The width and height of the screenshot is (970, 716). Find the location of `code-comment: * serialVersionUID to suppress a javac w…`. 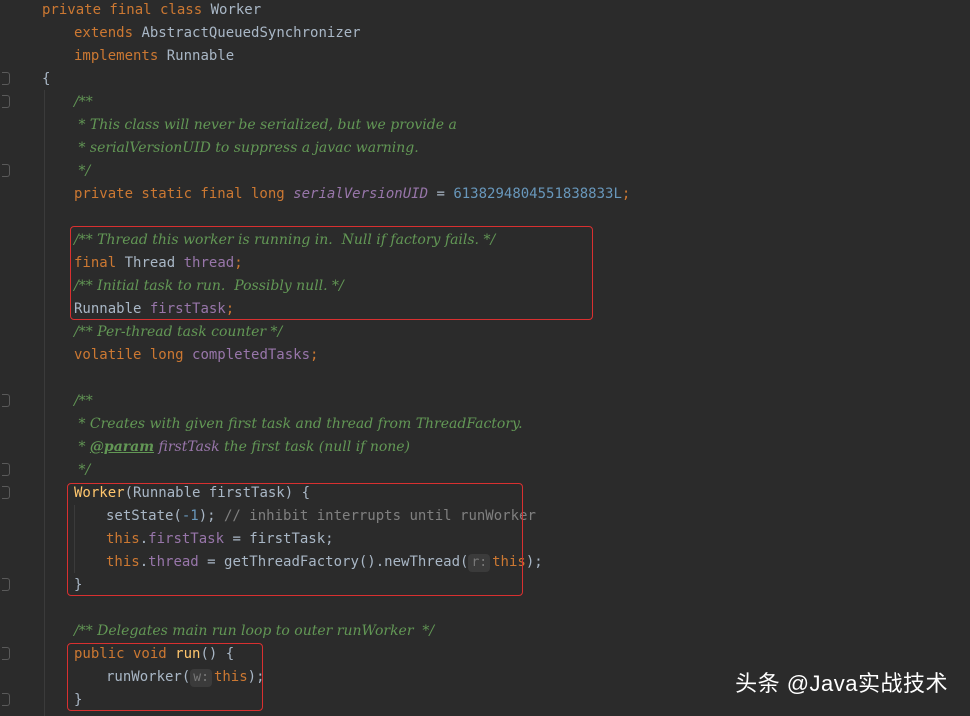

code-comment: * serialVersionUID to suppress a javac w… is located at coordinates (246, 148).